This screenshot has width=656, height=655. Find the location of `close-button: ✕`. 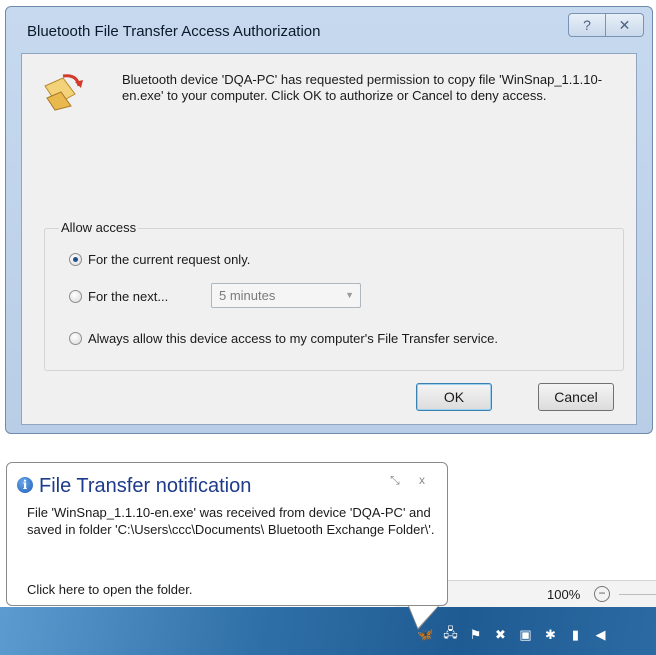

close-button: ✕ is located at coordinates (625, 25).